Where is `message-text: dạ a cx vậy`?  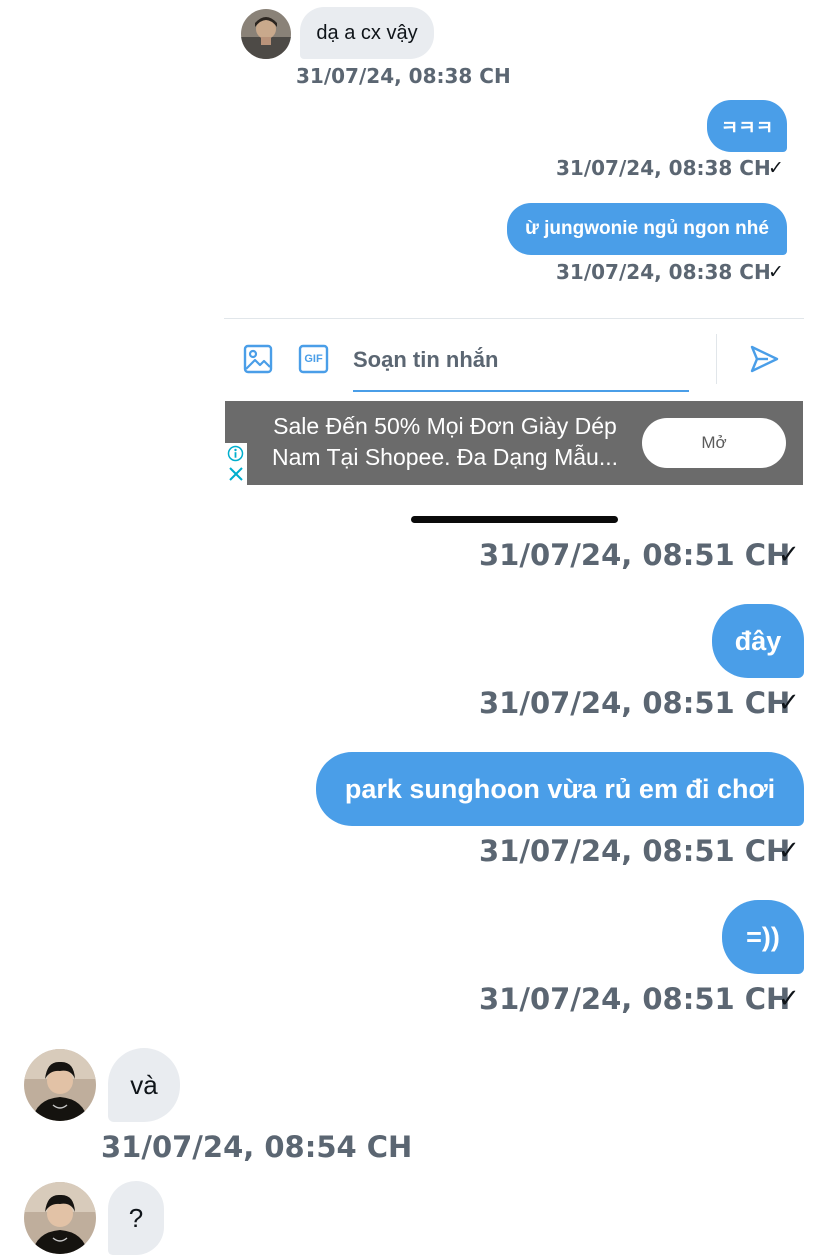 message-text: dạ a cx vậy is located at coordinates (367, 32).